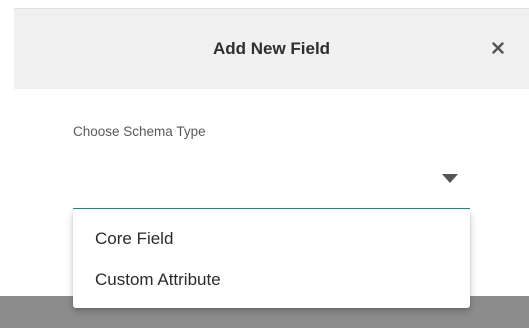 The width and height of the screenshot is (529, 328). What do you see at coordinates (139, 131) in the screenshot?
I see `schema-type-label: Choose Schema Type` at bounding box center [139, 131].